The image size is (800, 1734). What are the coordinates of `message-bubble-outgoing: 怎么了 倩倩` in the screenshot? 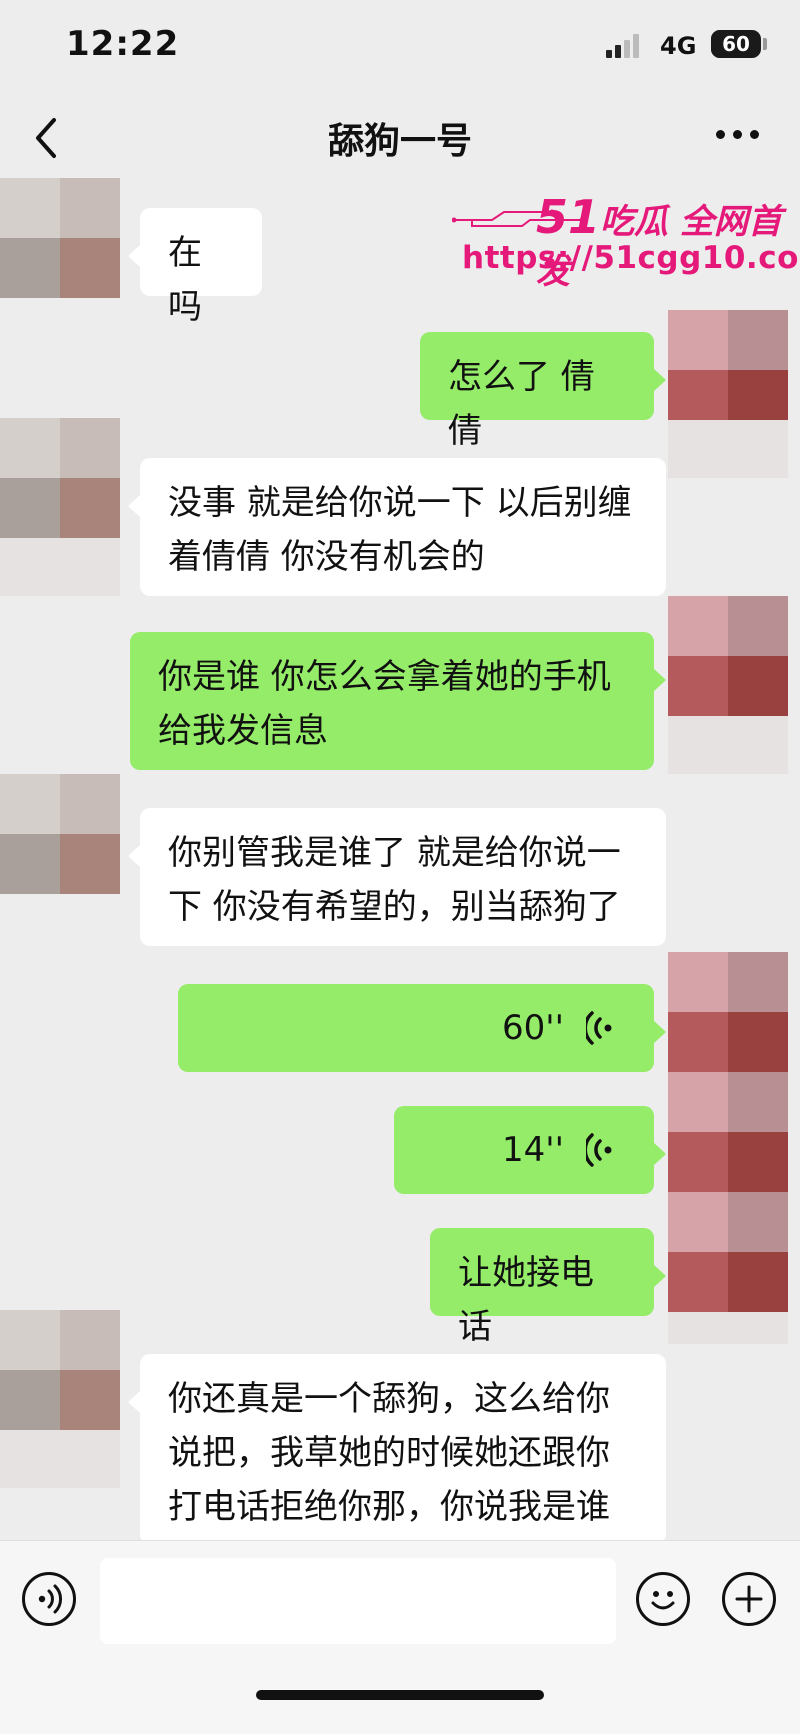 It's located at (543, 391).